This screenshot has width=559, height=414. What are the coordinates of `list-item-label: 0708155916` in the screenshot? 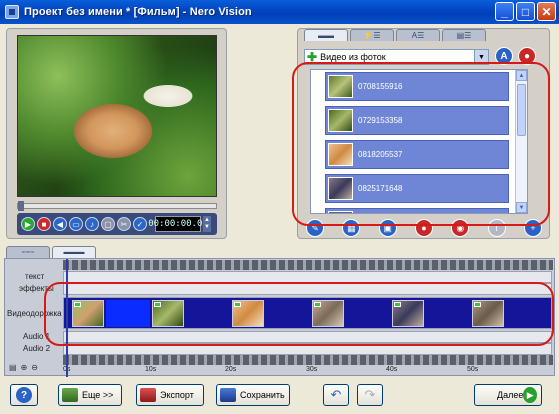 It's located at (380, 86).